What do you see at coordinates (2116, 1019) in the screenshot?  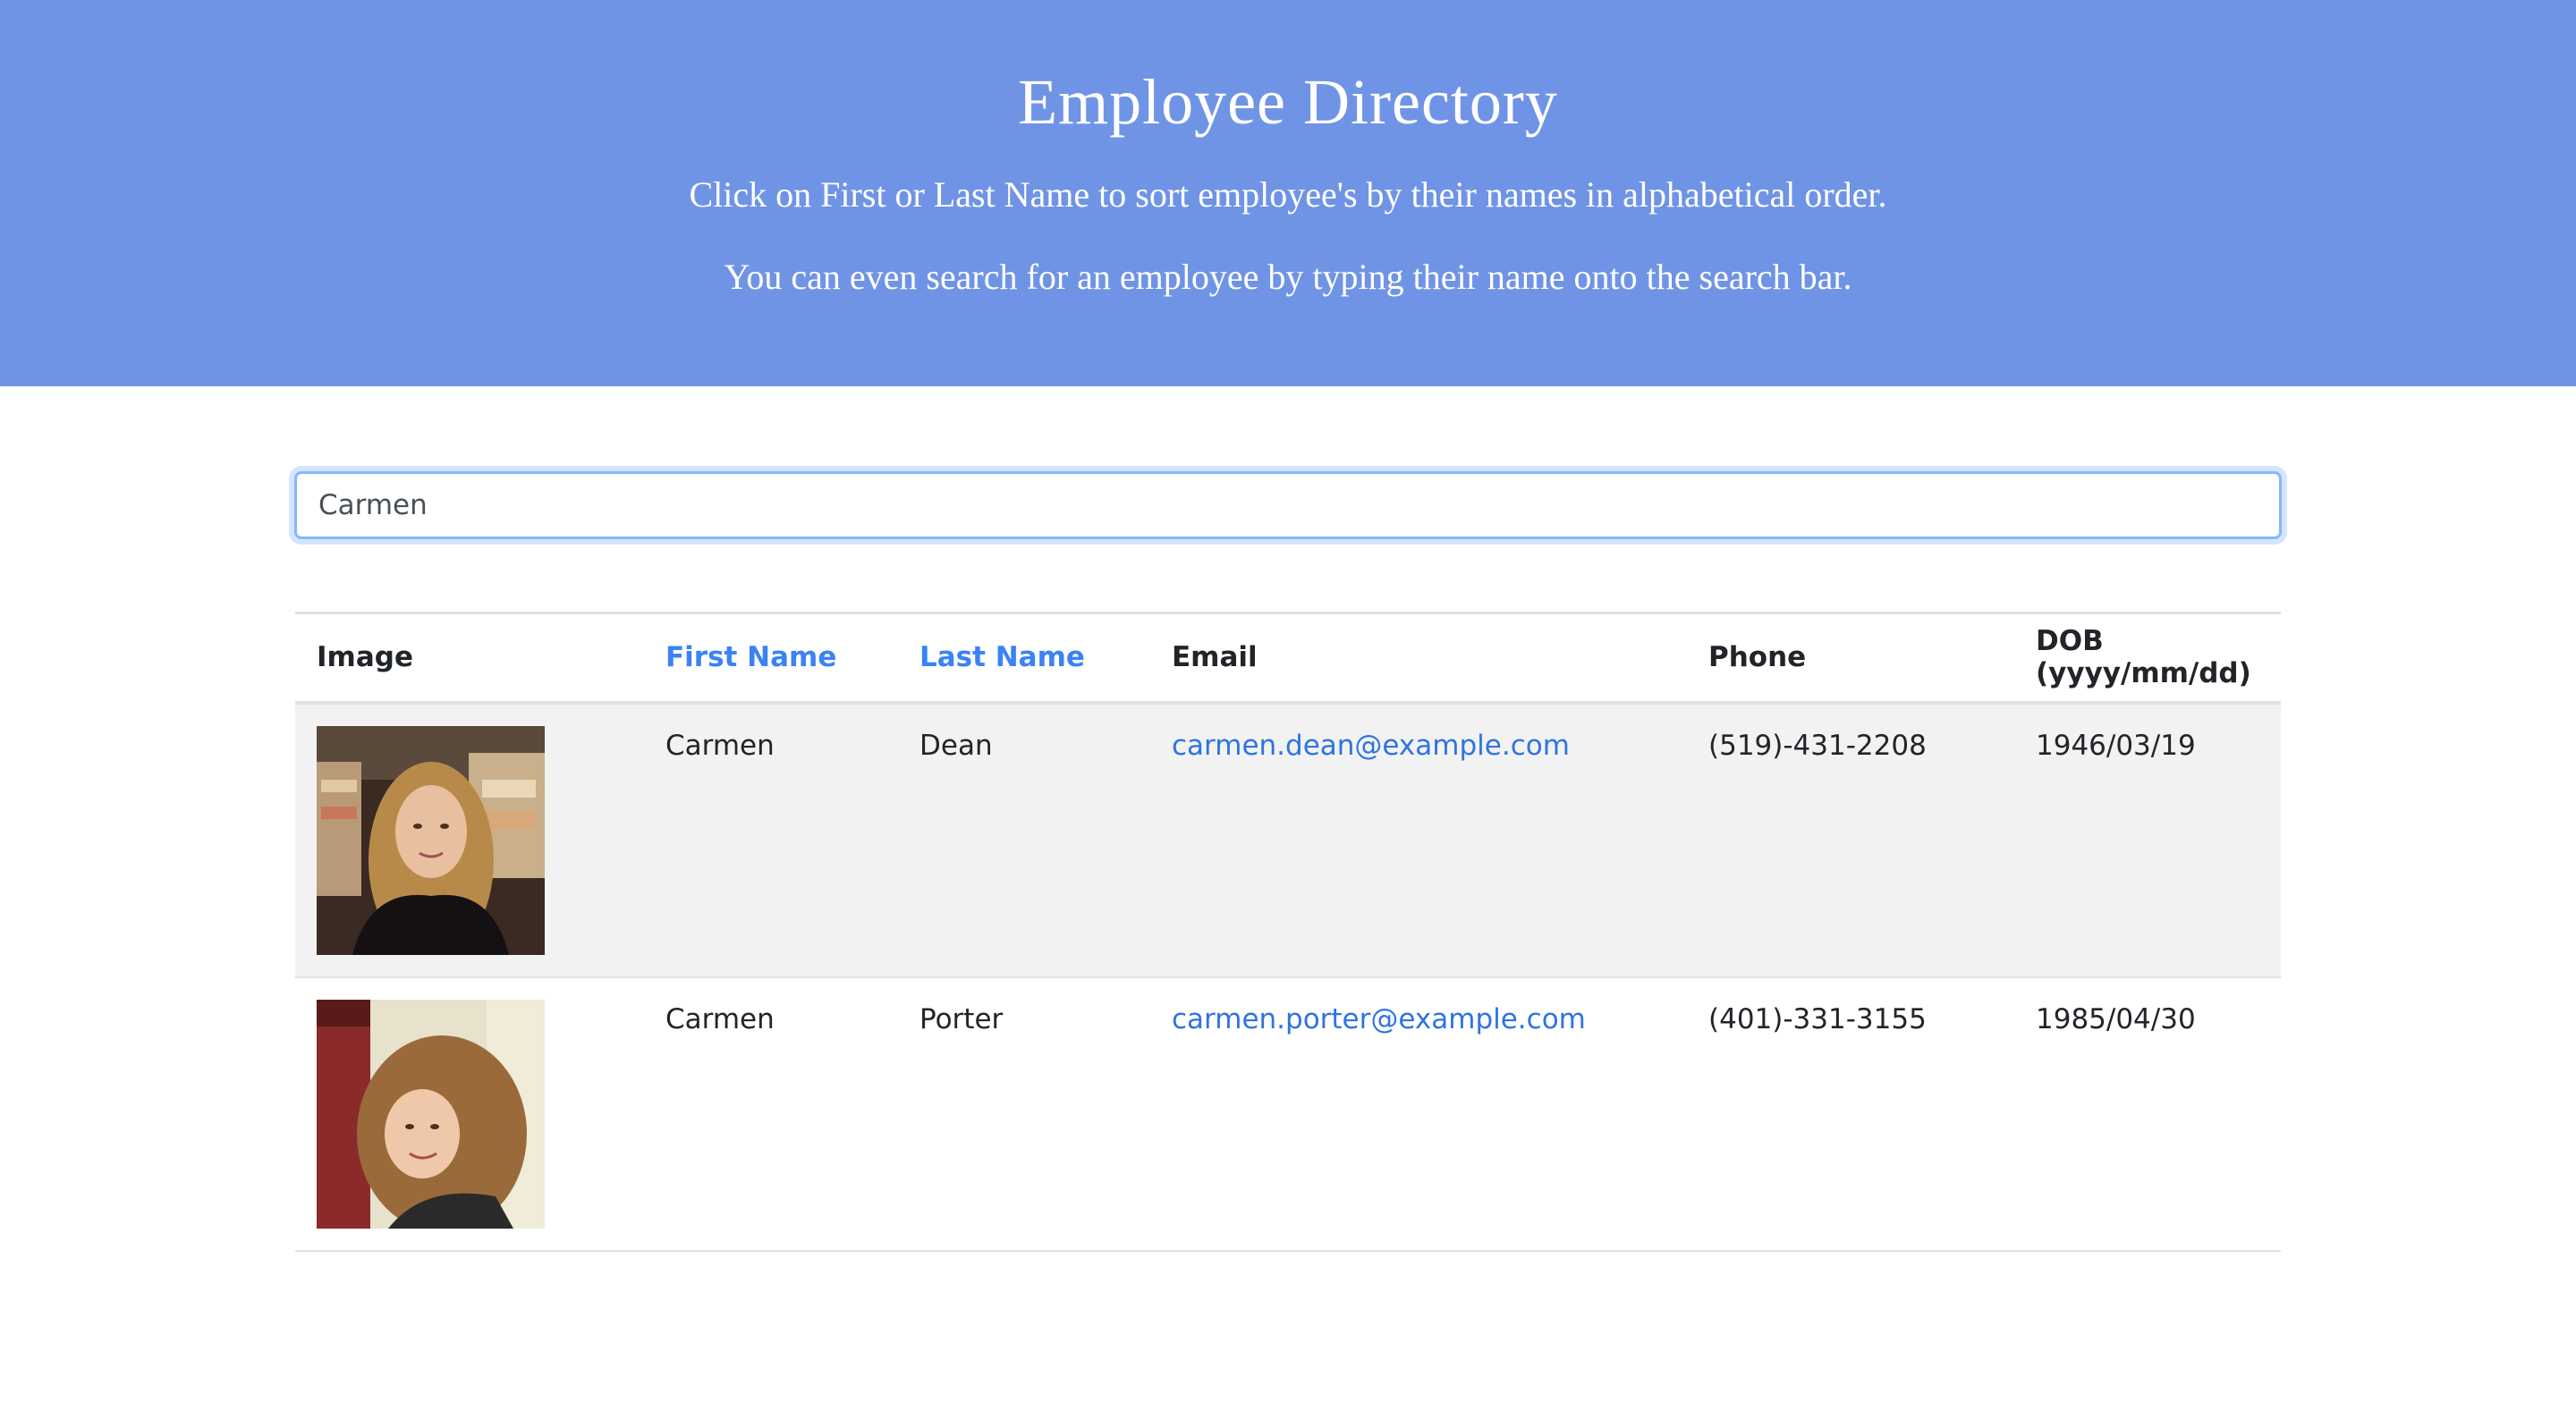 I see `dob-cell: 1985/04/30` at bounding box center [2116, 1019].